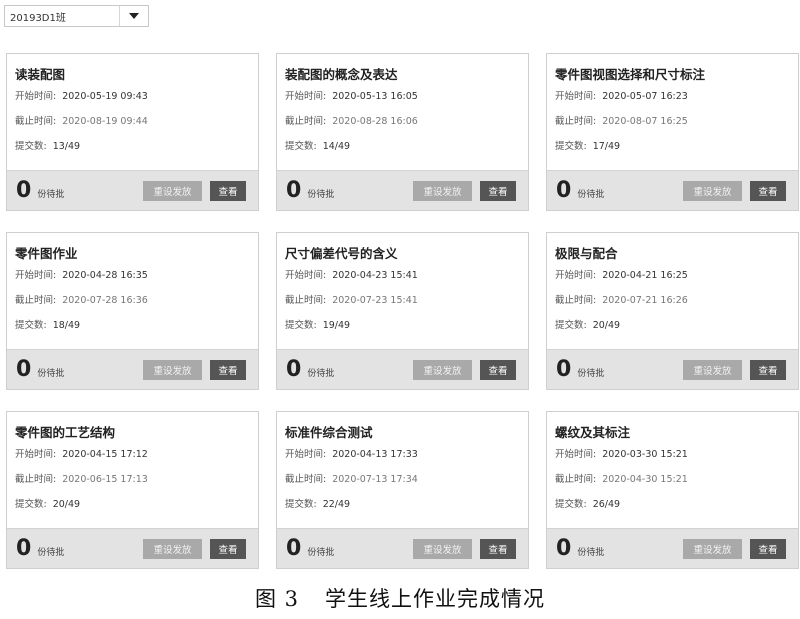  I want to click on start-time-value: 2020-04-28 16:35, so click(105, 275).